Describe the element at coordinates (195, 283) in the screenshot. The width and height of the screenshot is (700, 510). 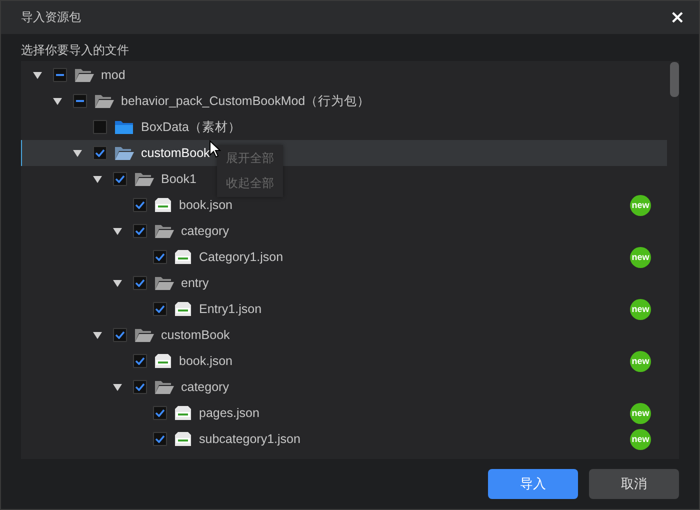
I see `tree-item-label: entry` at that location.